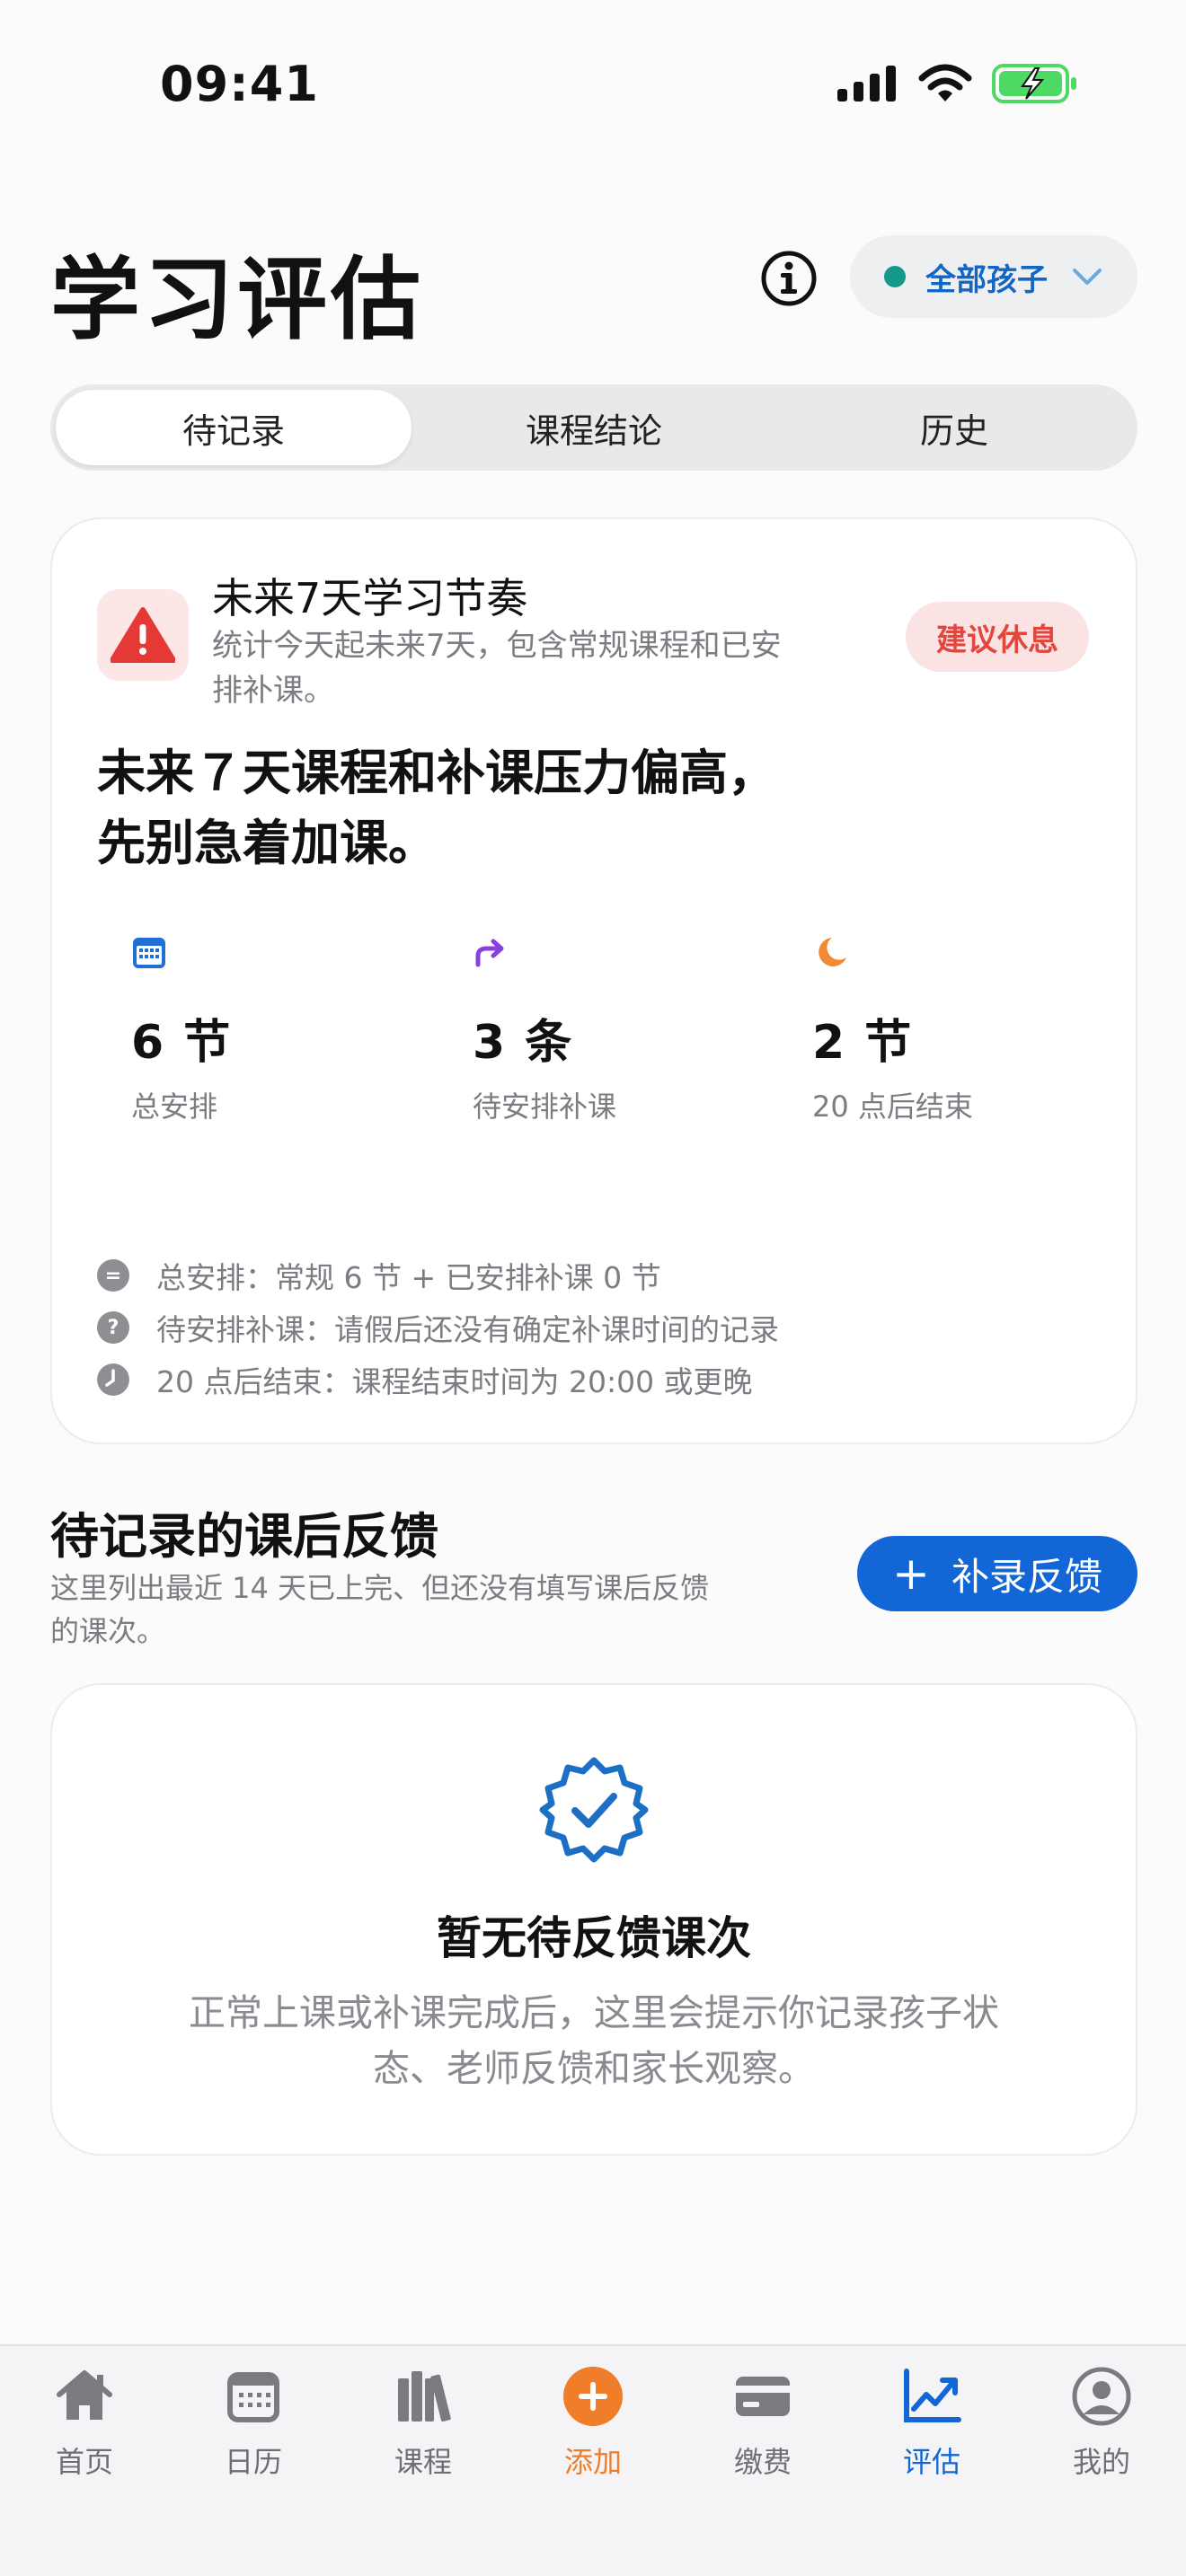 This screenshot has height=2576, width=1186. What do you see at coordinates (762, 2462) in the screenshot?
I see `tabbar-payment-label: 缴费` at bounding box center [762, 2462].